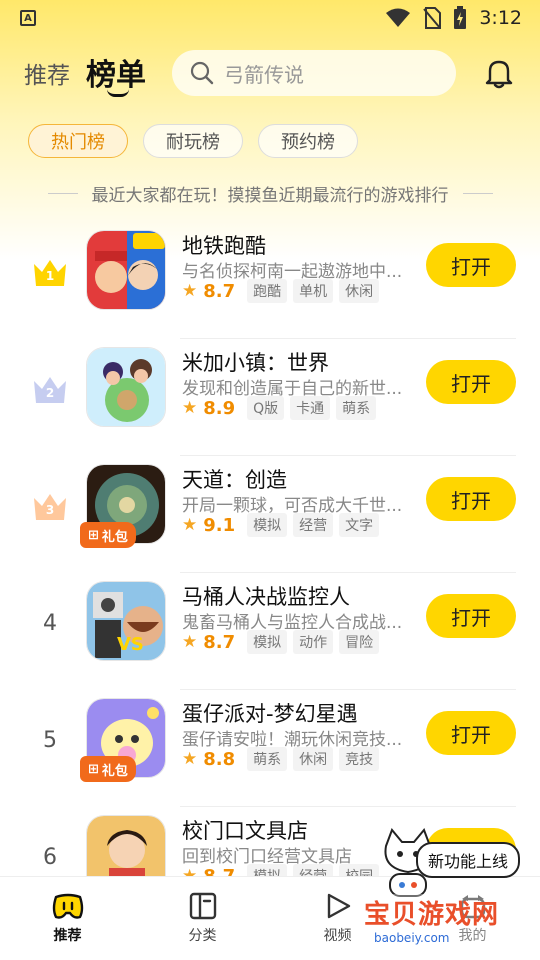 The height and width of the screenshot is (960, 540). I want to click on rank-number: 4, so click(50, 623).